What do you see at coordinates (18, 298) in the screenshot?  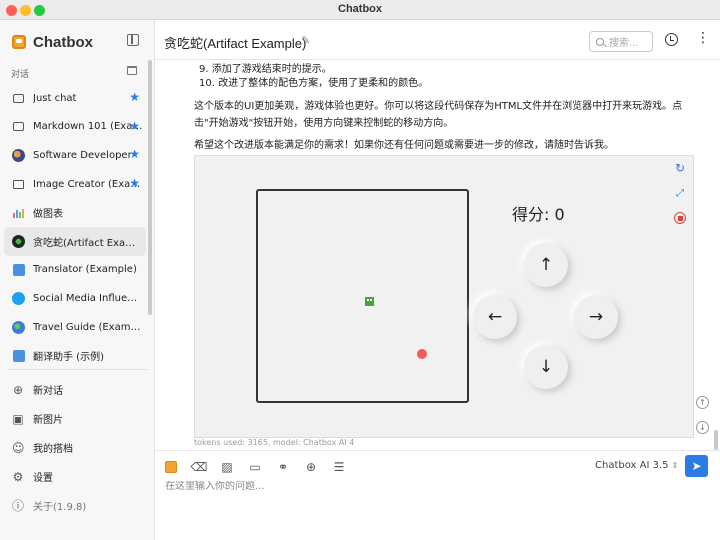 I see `twitter-avatar-icon` at bounding box center [18, 298].